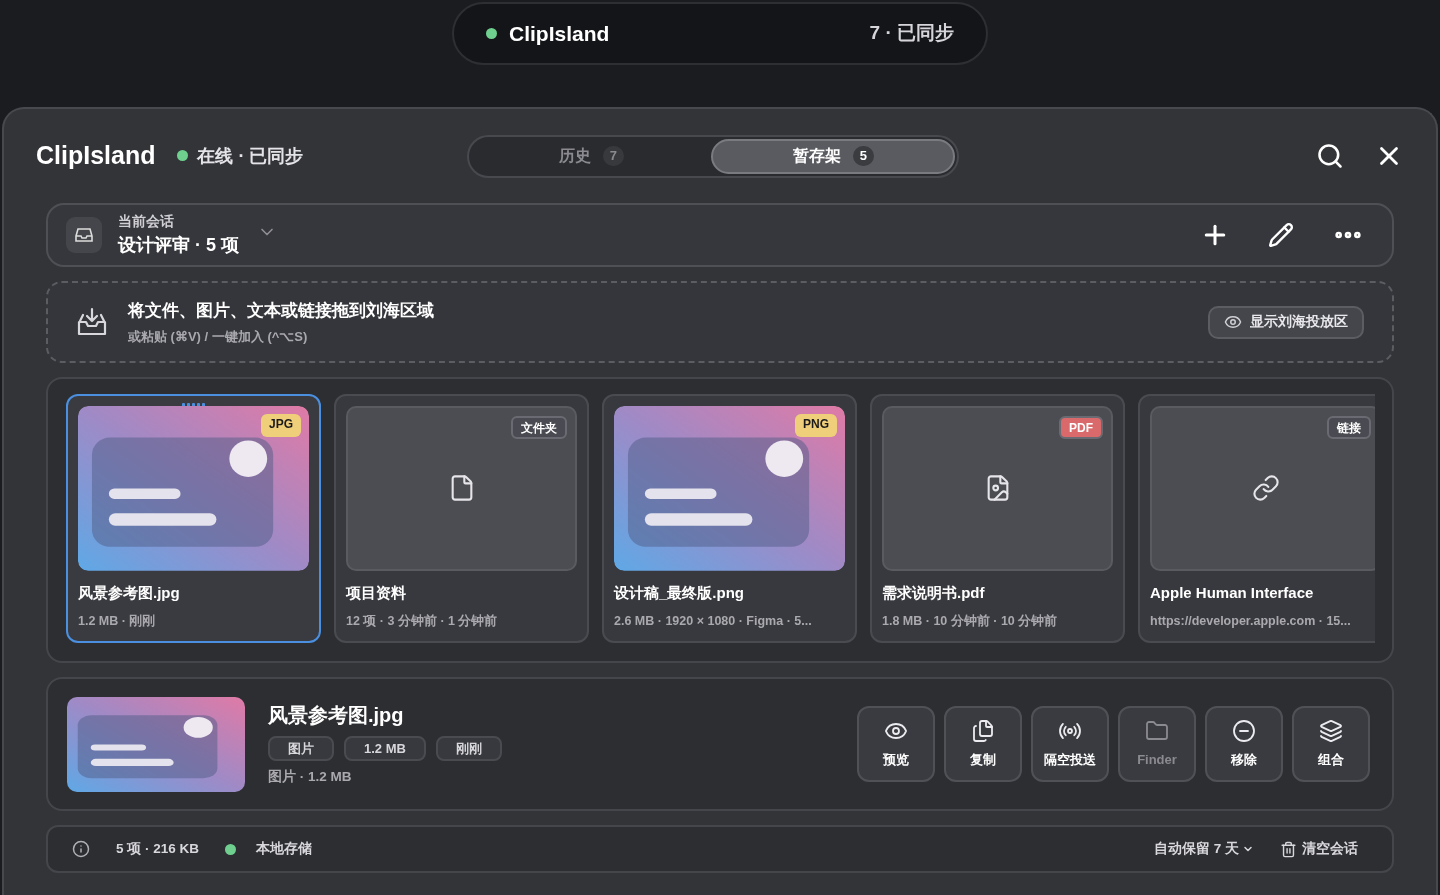  I want to click on action-button: 预览, so click(896, 744).